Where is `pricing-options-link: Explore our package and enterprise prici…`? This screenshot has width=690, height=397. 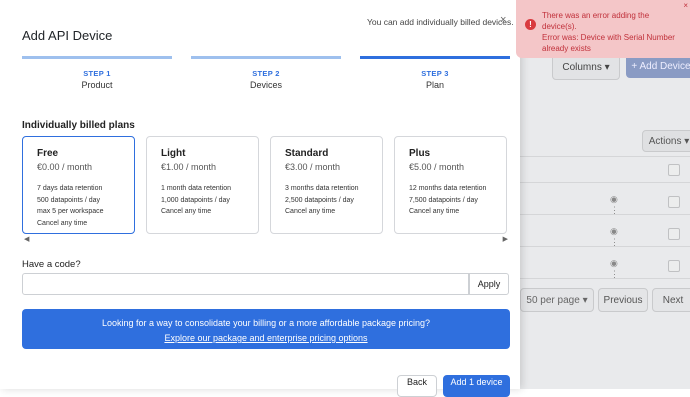
pricing-options-link: Explore our package and enterprise prici… is located at coordinates (265, 338).